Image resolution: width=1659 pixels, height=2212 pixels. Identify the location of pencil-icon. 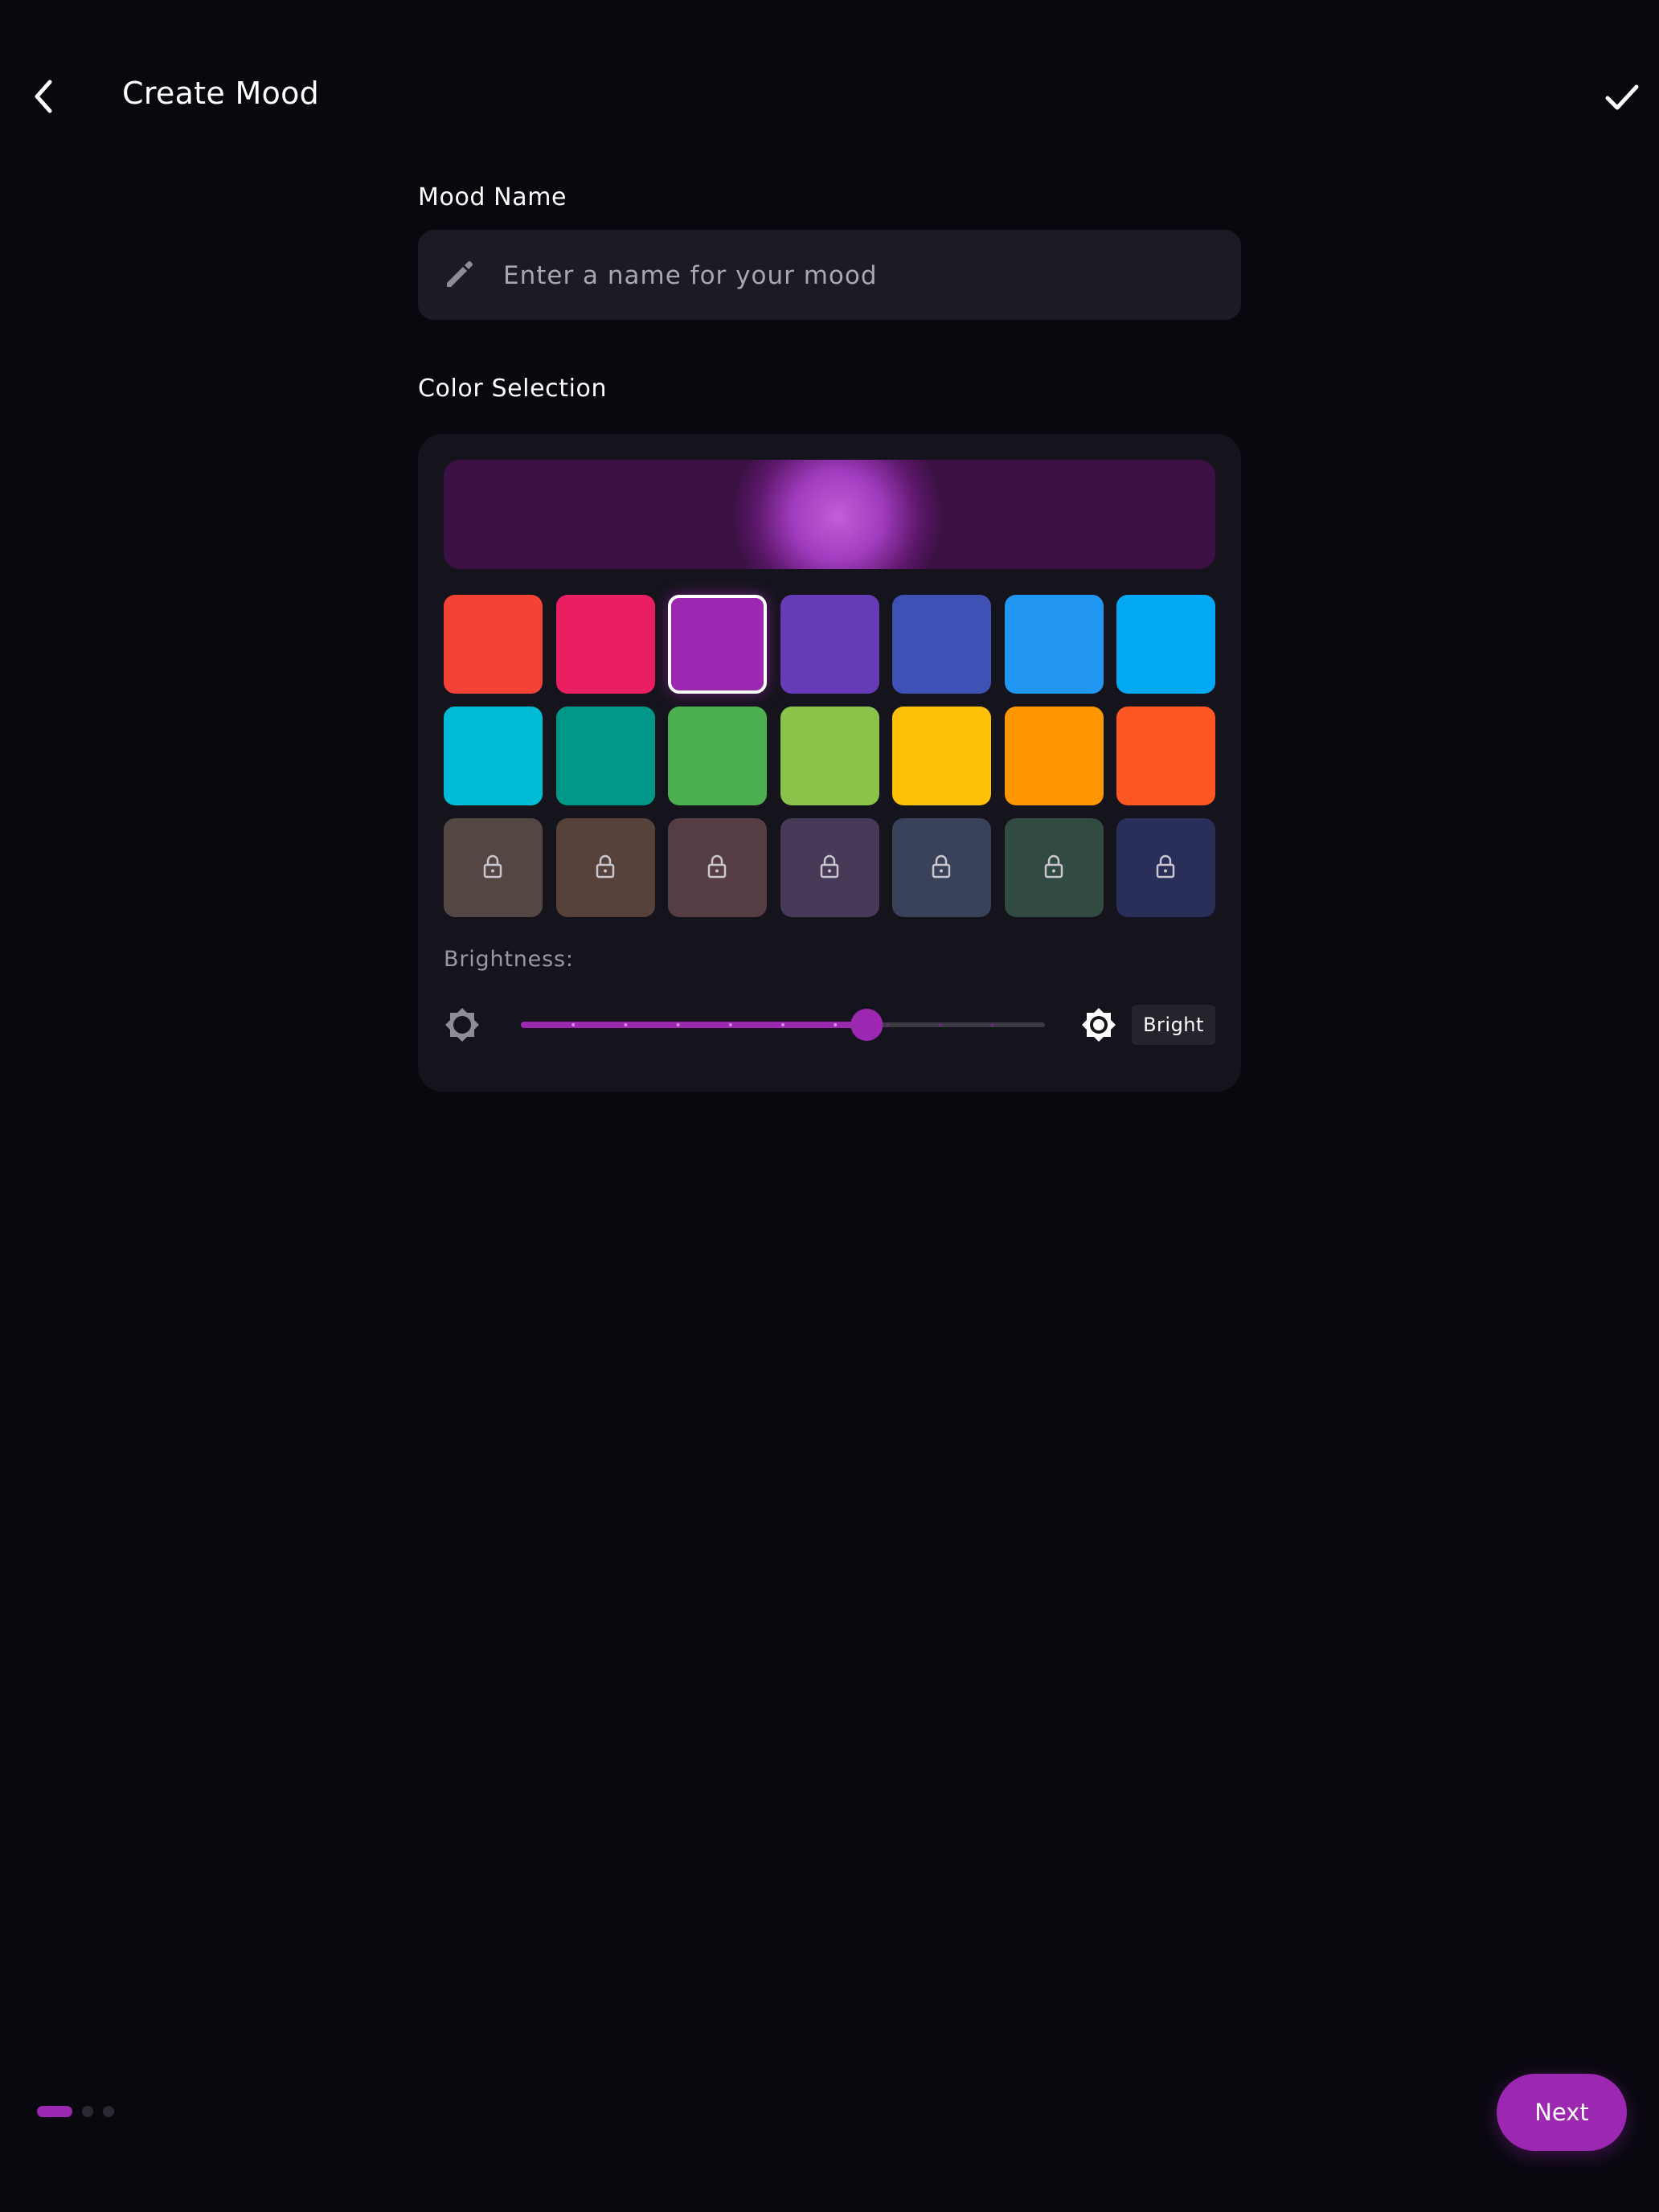
(460, 274).